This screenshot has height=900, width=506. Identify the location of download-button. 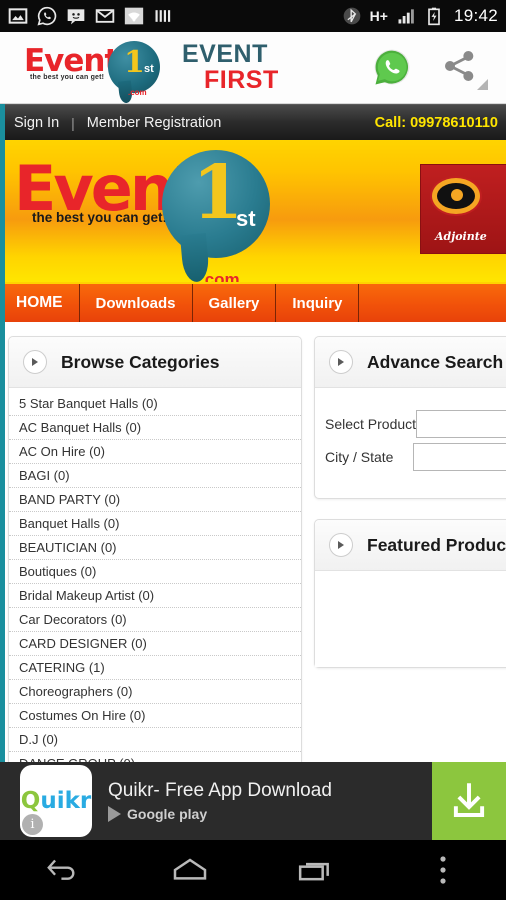
(469, 801).